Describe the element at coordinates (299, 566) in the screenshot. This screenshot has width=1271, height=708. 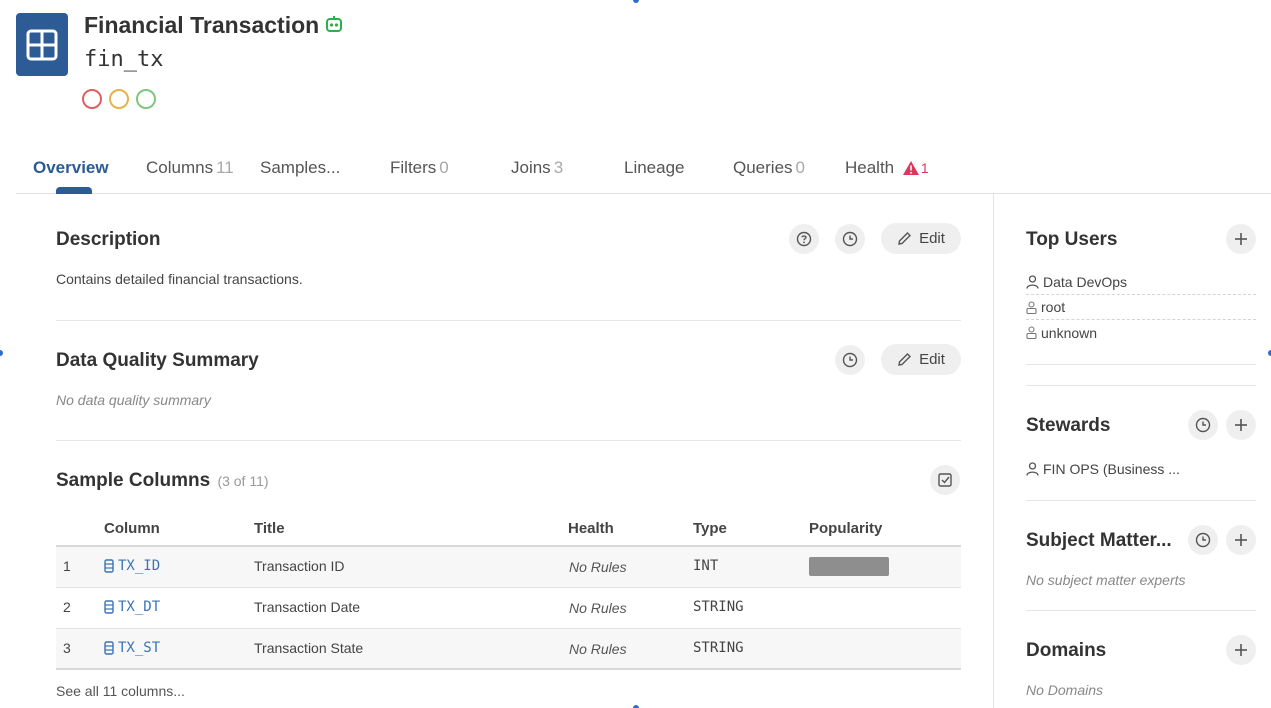
I see `column-title: Transaction ID` at that location.